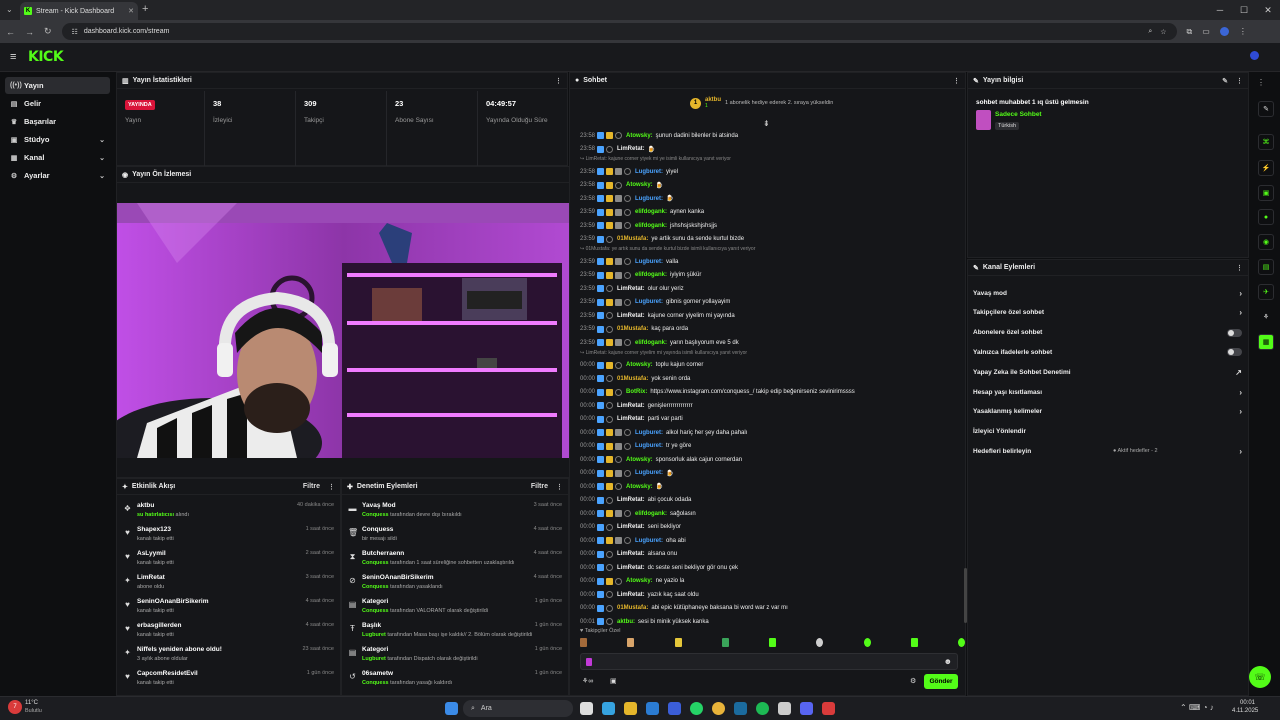 The width and height of the screenshot is (1280, 720). What do you see at coordinates (636, 392) in the screenshot?
I see `message-username: BotRix:` at bounding box center [636, 392].